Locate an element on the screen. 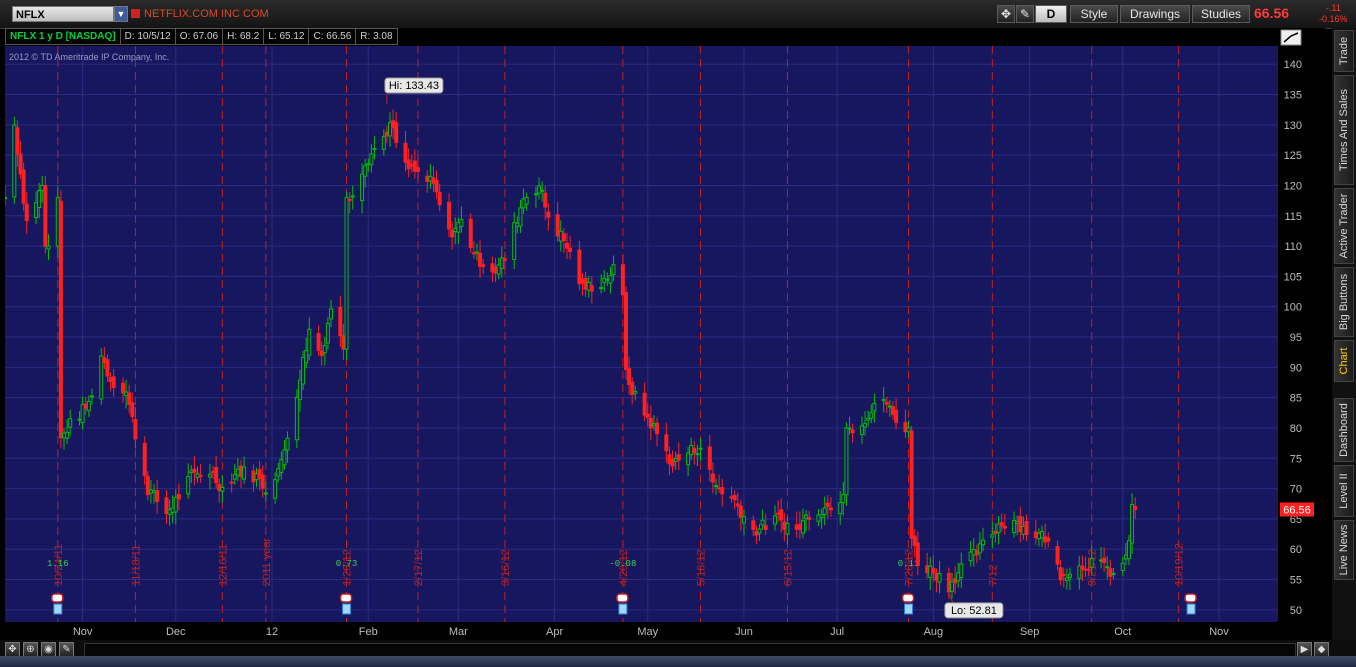  info-low: L: 65.12 is located at coordinates (287, 36).